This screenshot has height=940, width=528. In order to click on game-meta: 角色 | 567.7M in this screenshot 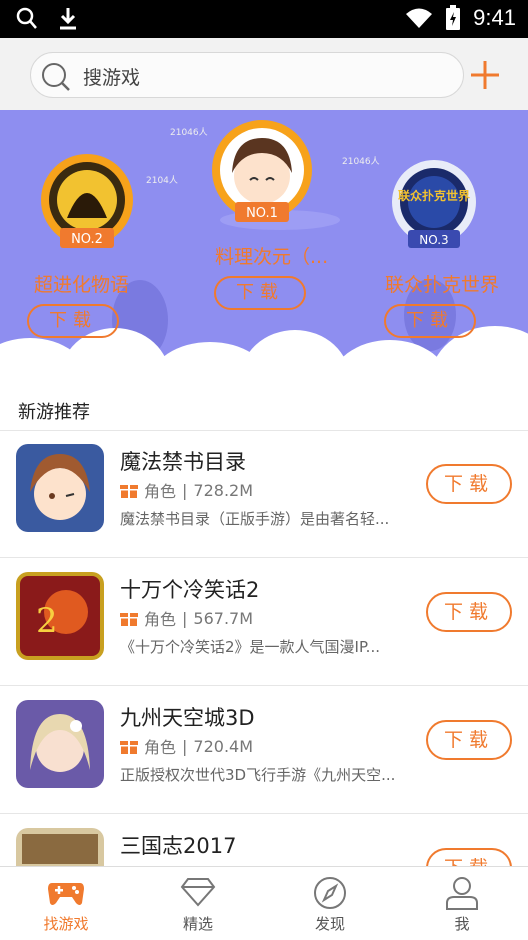, I will do `click(186, 618)`.